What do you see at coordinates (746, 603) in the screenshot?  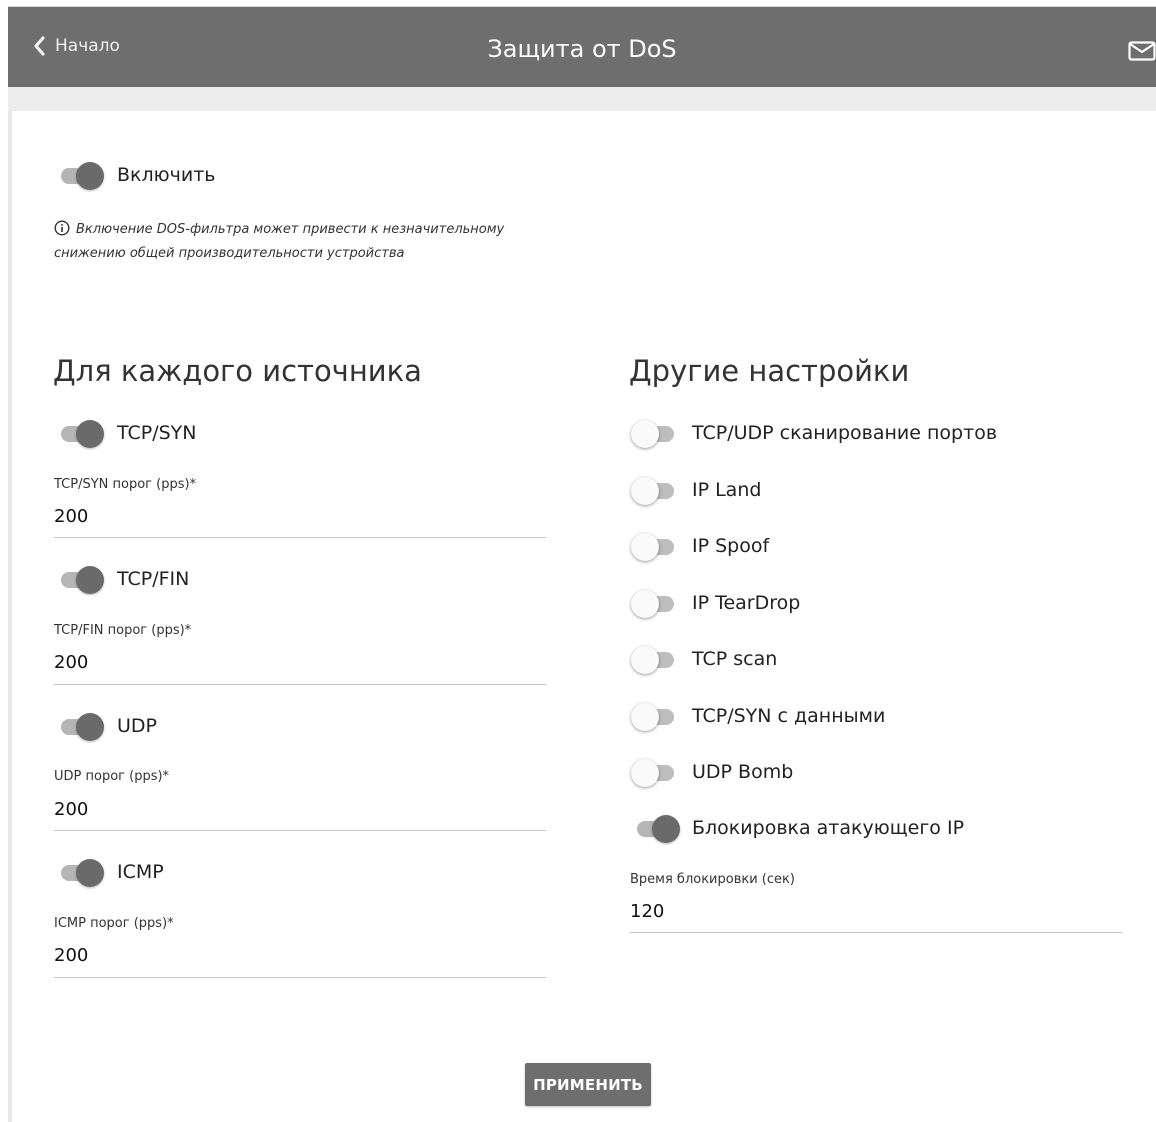 I see `ip-teardrop-label: IP TearDrop` at bounding box center [746, 603].